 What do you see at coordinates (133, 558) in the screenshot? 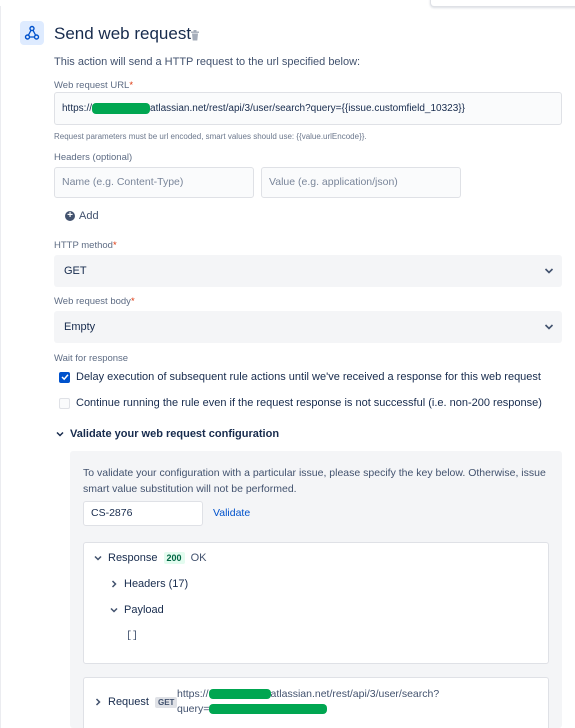
I see `response-label: Response` at bounding box center [133, 558].